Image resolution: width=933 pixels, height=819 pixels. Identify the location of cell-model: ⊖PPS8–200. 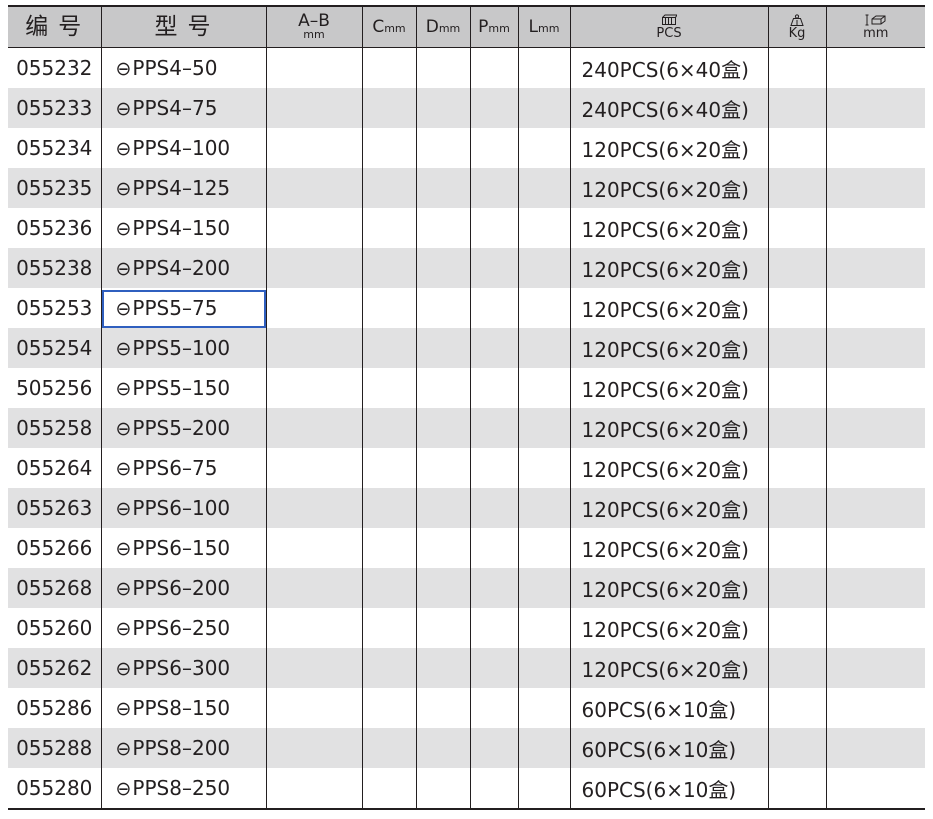
(183, 748).